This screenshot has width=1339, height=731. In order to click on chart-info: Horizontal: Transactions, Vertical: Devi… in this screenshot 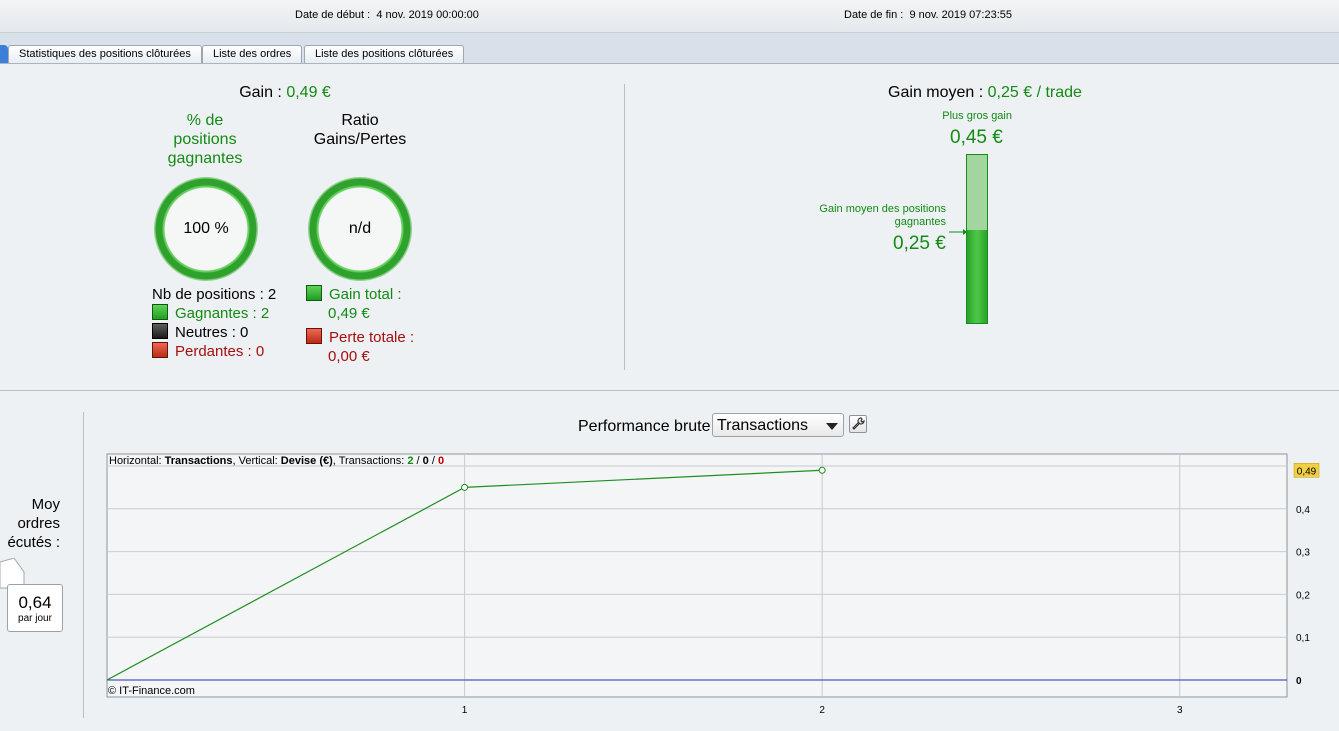, I will do `click(276, 461)`.